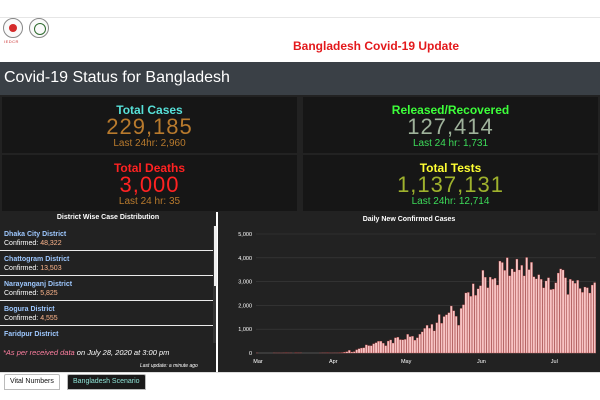 The width and height of the screenshot is (600, 400). I want to click on government-seal-icon, so click(39, 28).